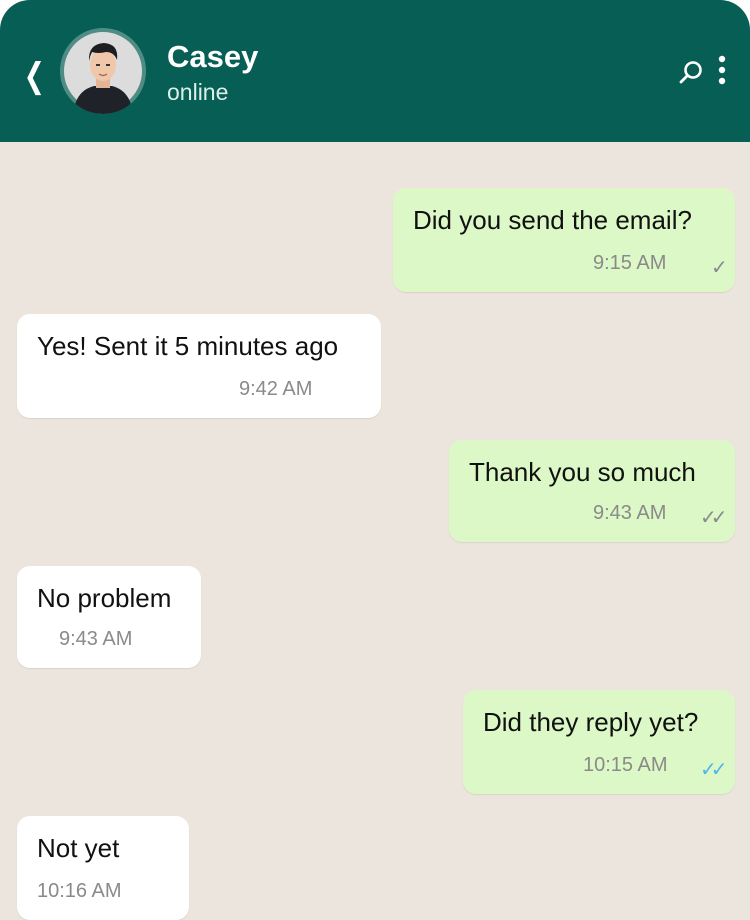  I want to click on message-outgoing: Did you send the email? 9:15 AM ✓, so click(564, 240).